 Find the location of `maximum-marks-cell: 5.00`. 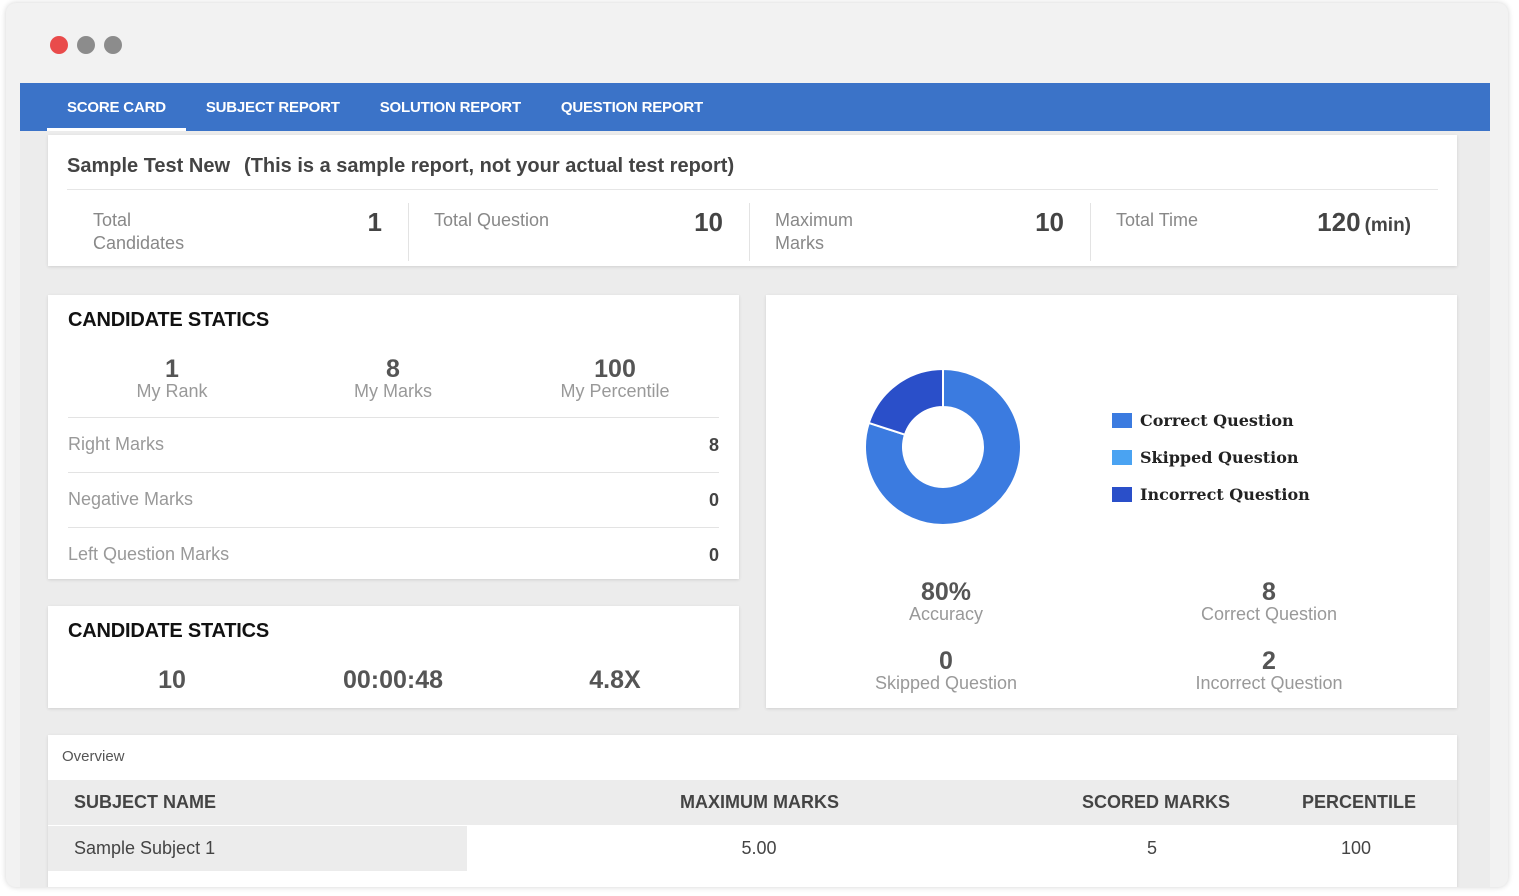

maximum-marks-cell: 5.00 is located at coordinates (759, 848).